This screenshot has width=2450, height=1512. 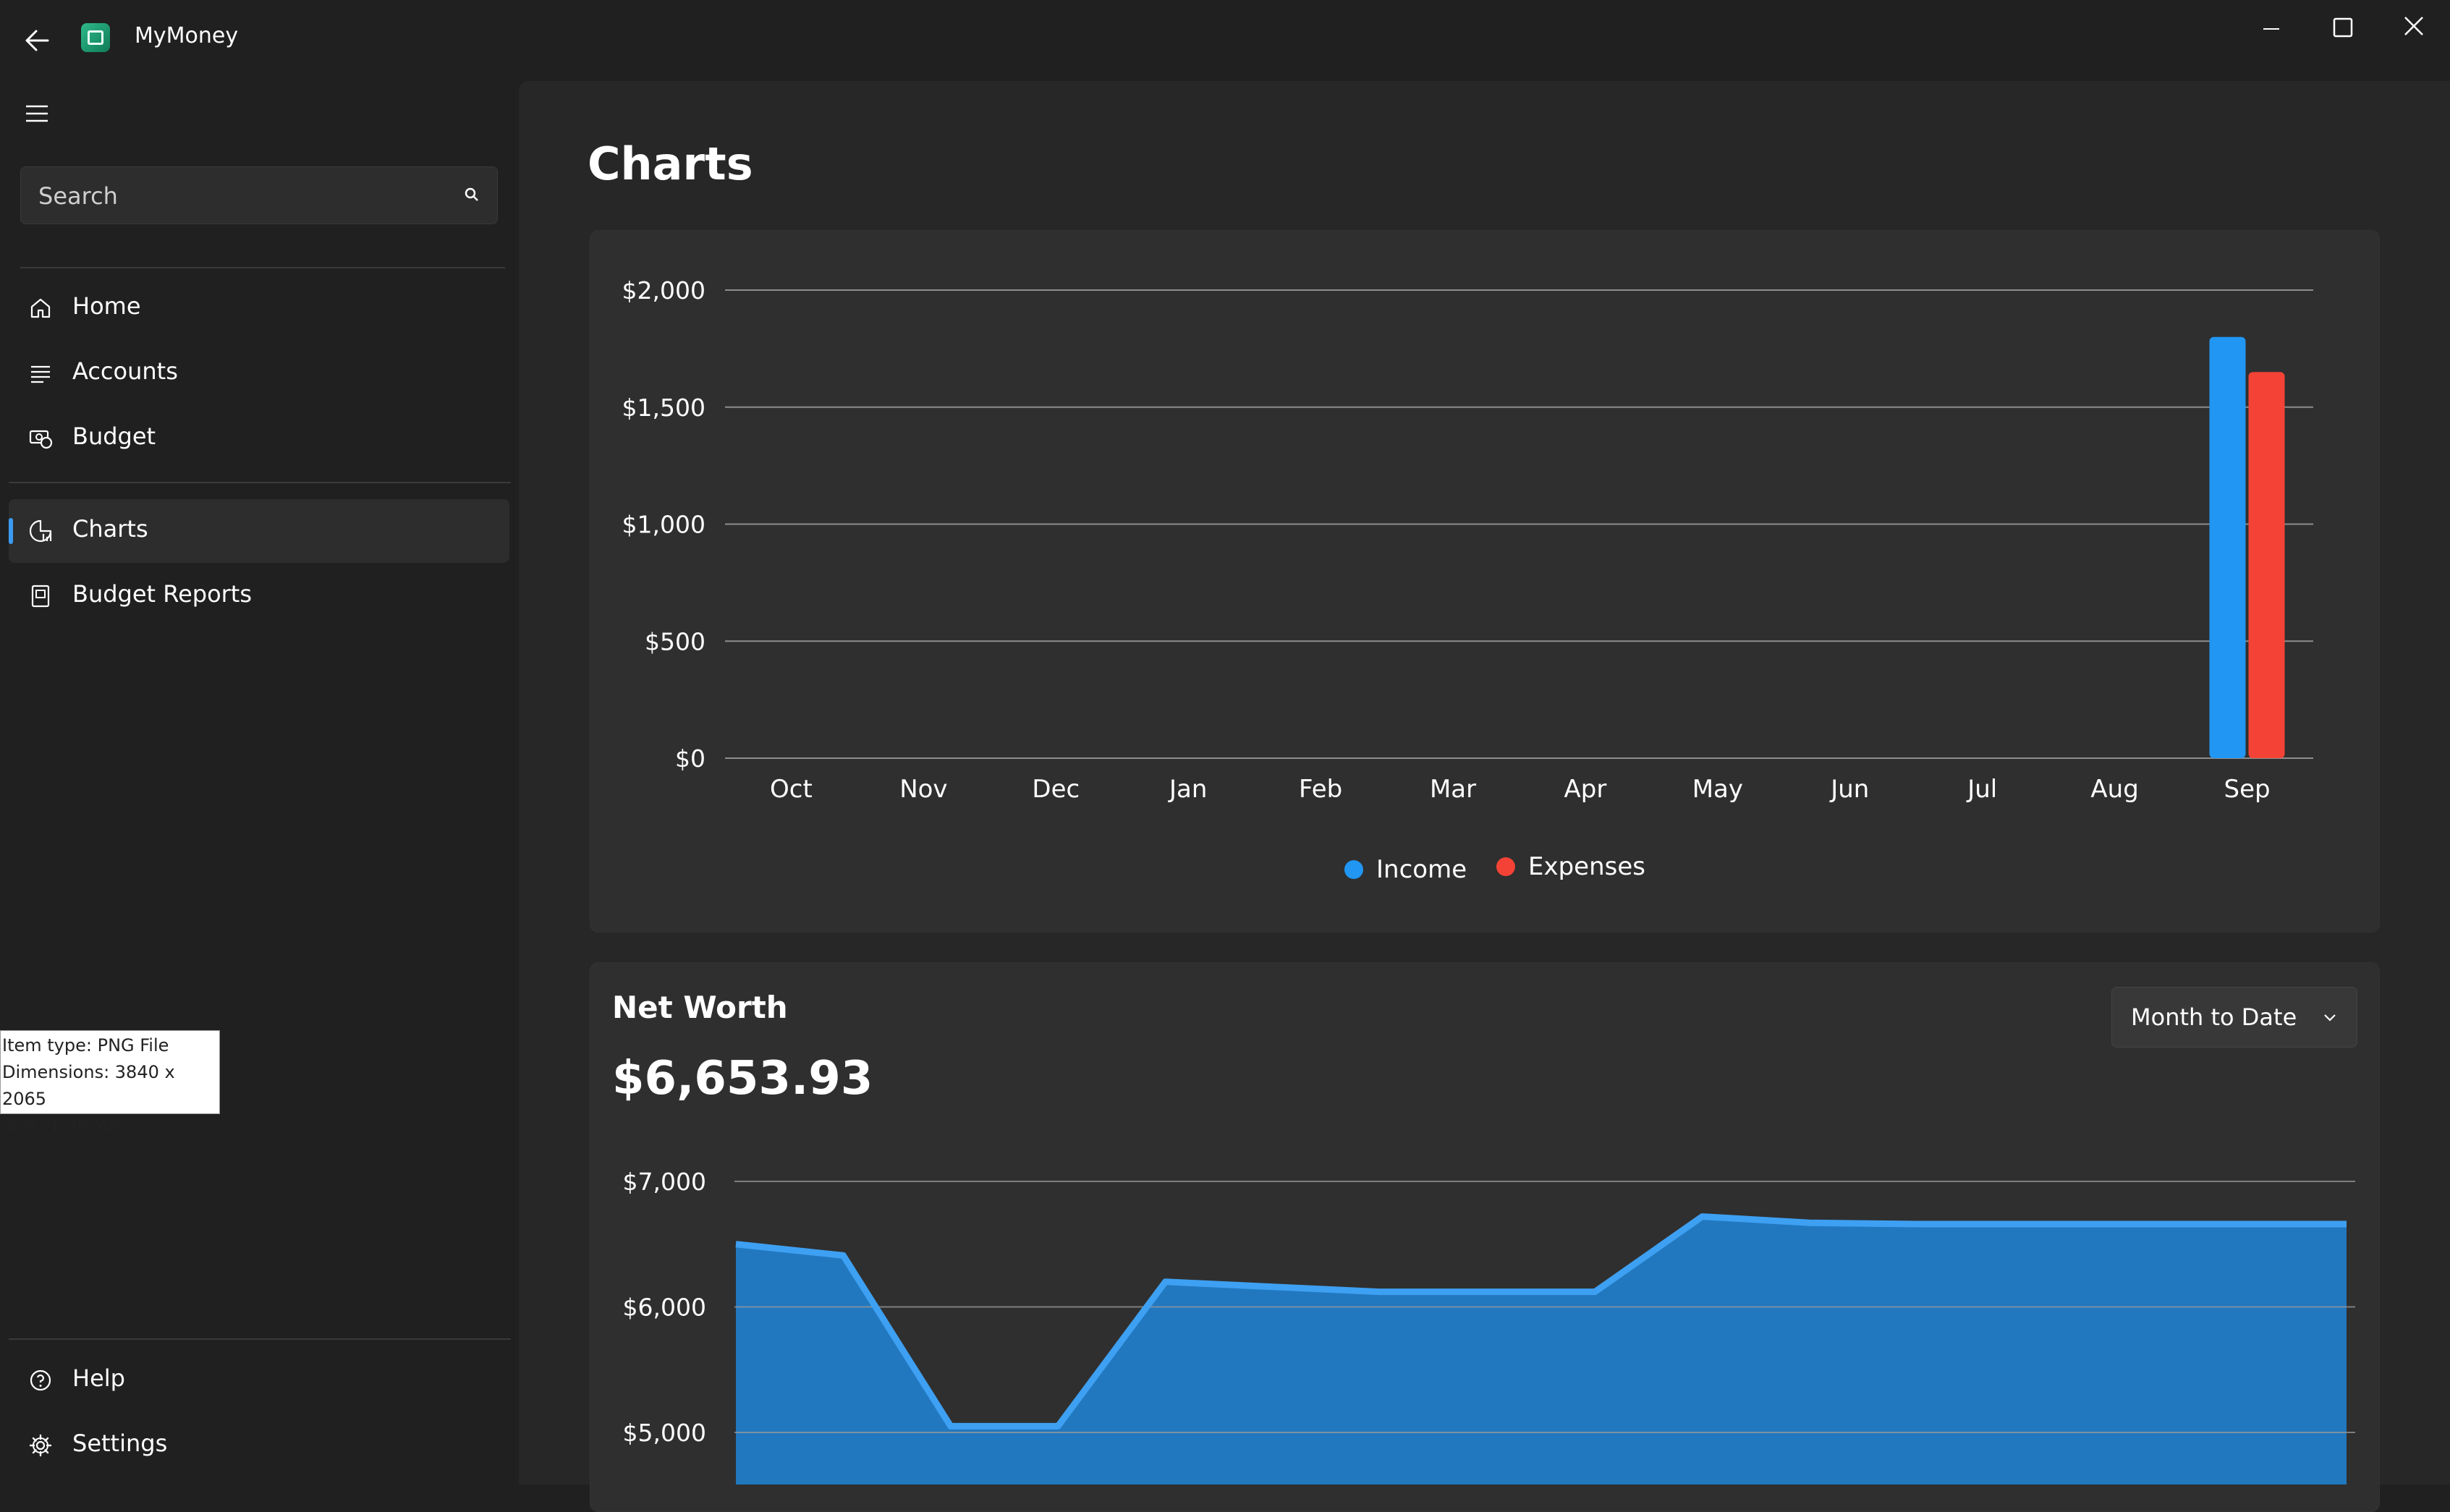 What do you see at coordinates (40, 1445) in the screenshot?
I see `gear-icon` at bounding box center [40, 1445].